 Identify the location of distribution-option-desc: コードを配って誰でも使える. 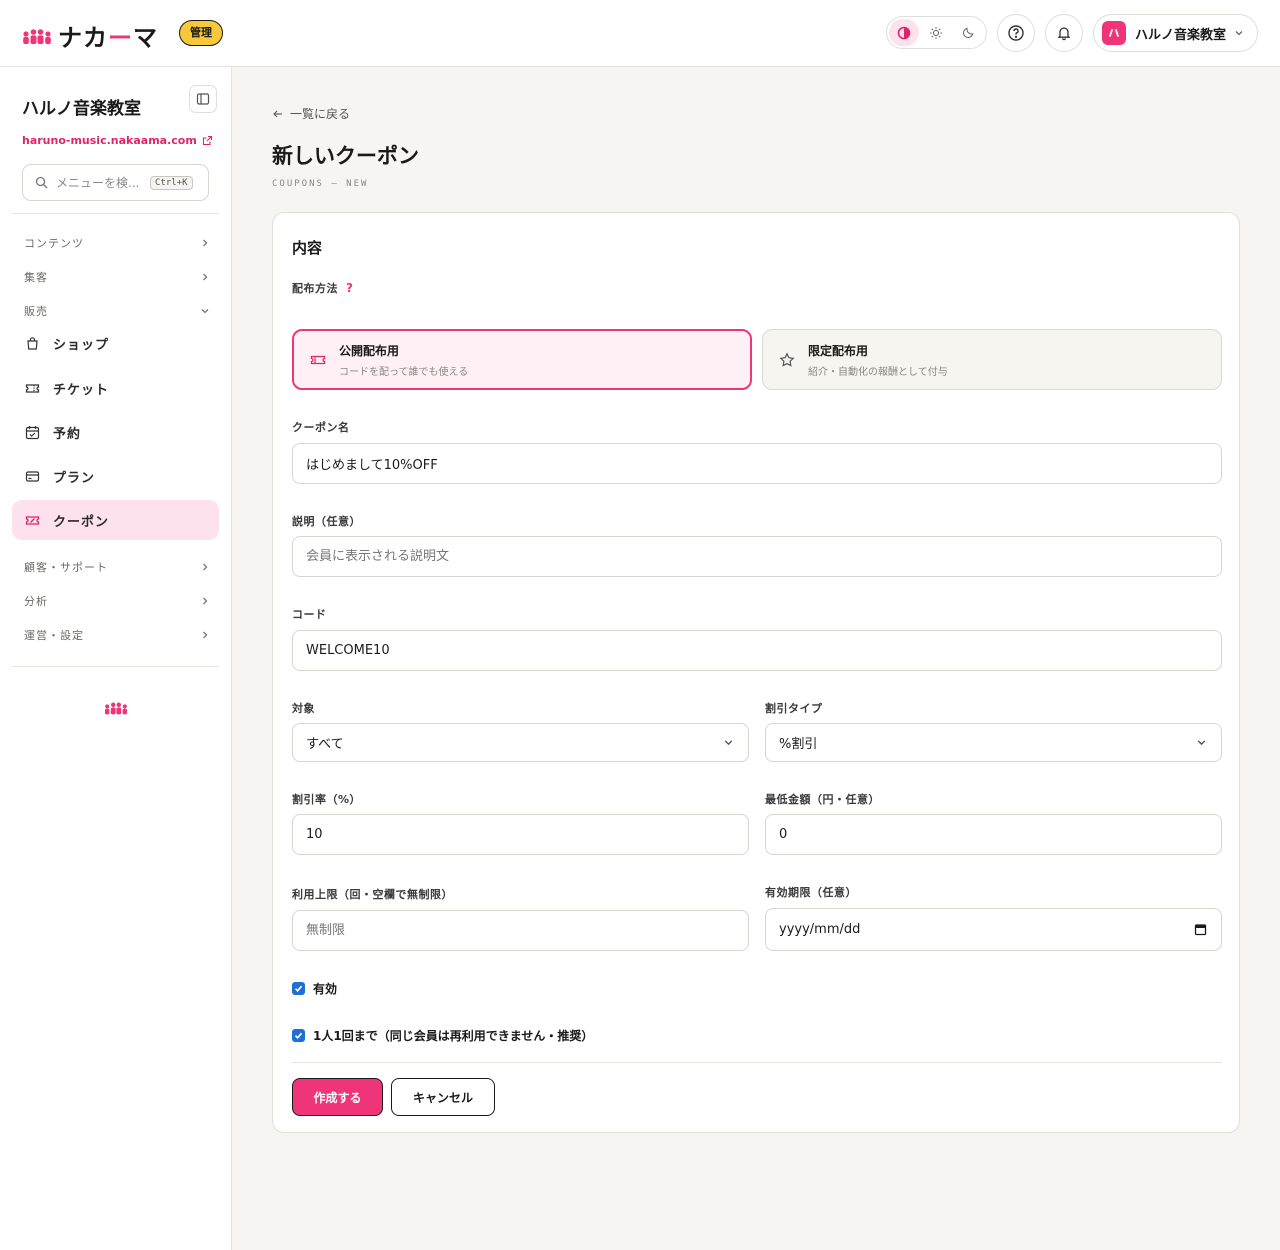
(404, 372).